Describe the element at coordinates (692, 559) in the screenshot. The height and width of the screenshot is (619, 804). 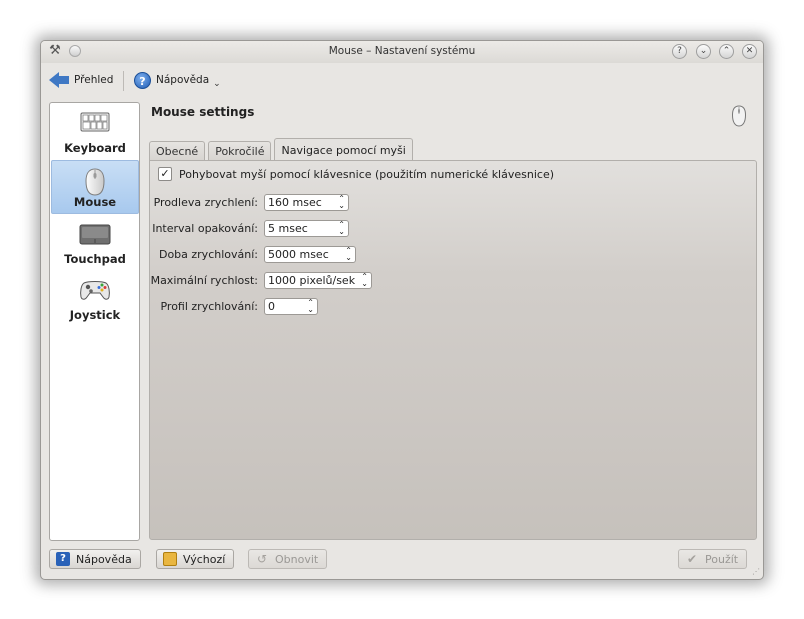
I see `checkmark-icon: ✔` at that location.